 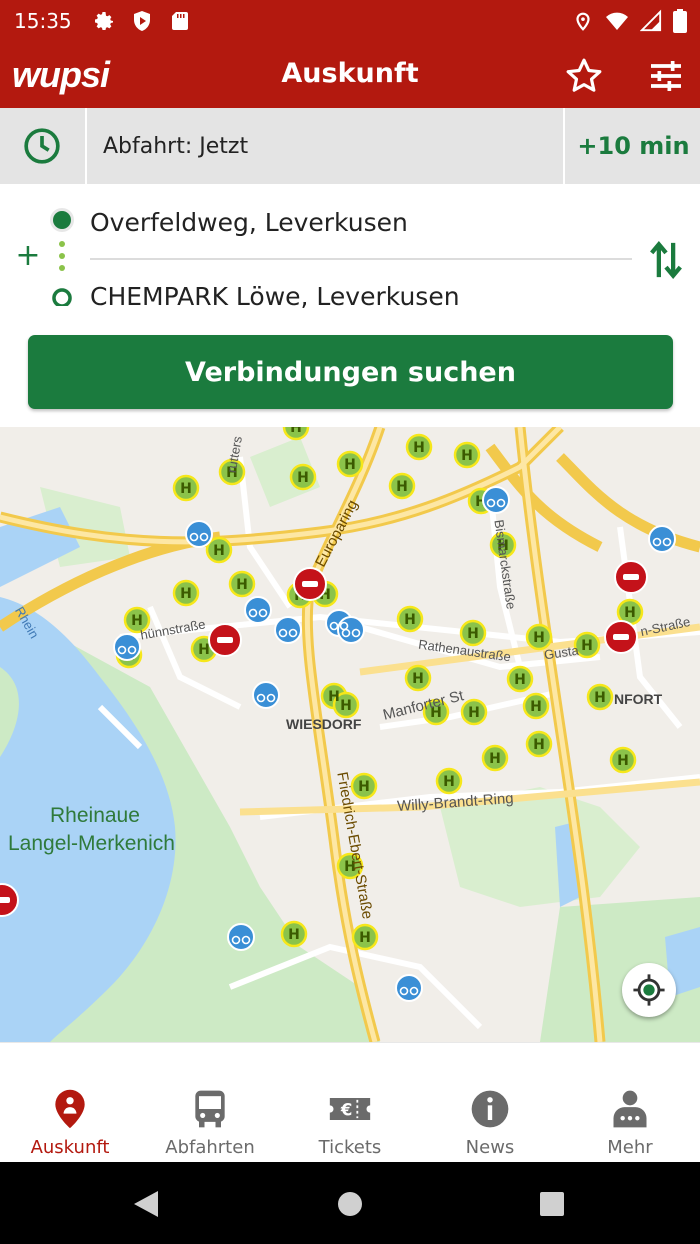 What do you see at coordinates (490, 1109) in the screenshot?
I see `info-icon` at bounding box center [490, 1109].